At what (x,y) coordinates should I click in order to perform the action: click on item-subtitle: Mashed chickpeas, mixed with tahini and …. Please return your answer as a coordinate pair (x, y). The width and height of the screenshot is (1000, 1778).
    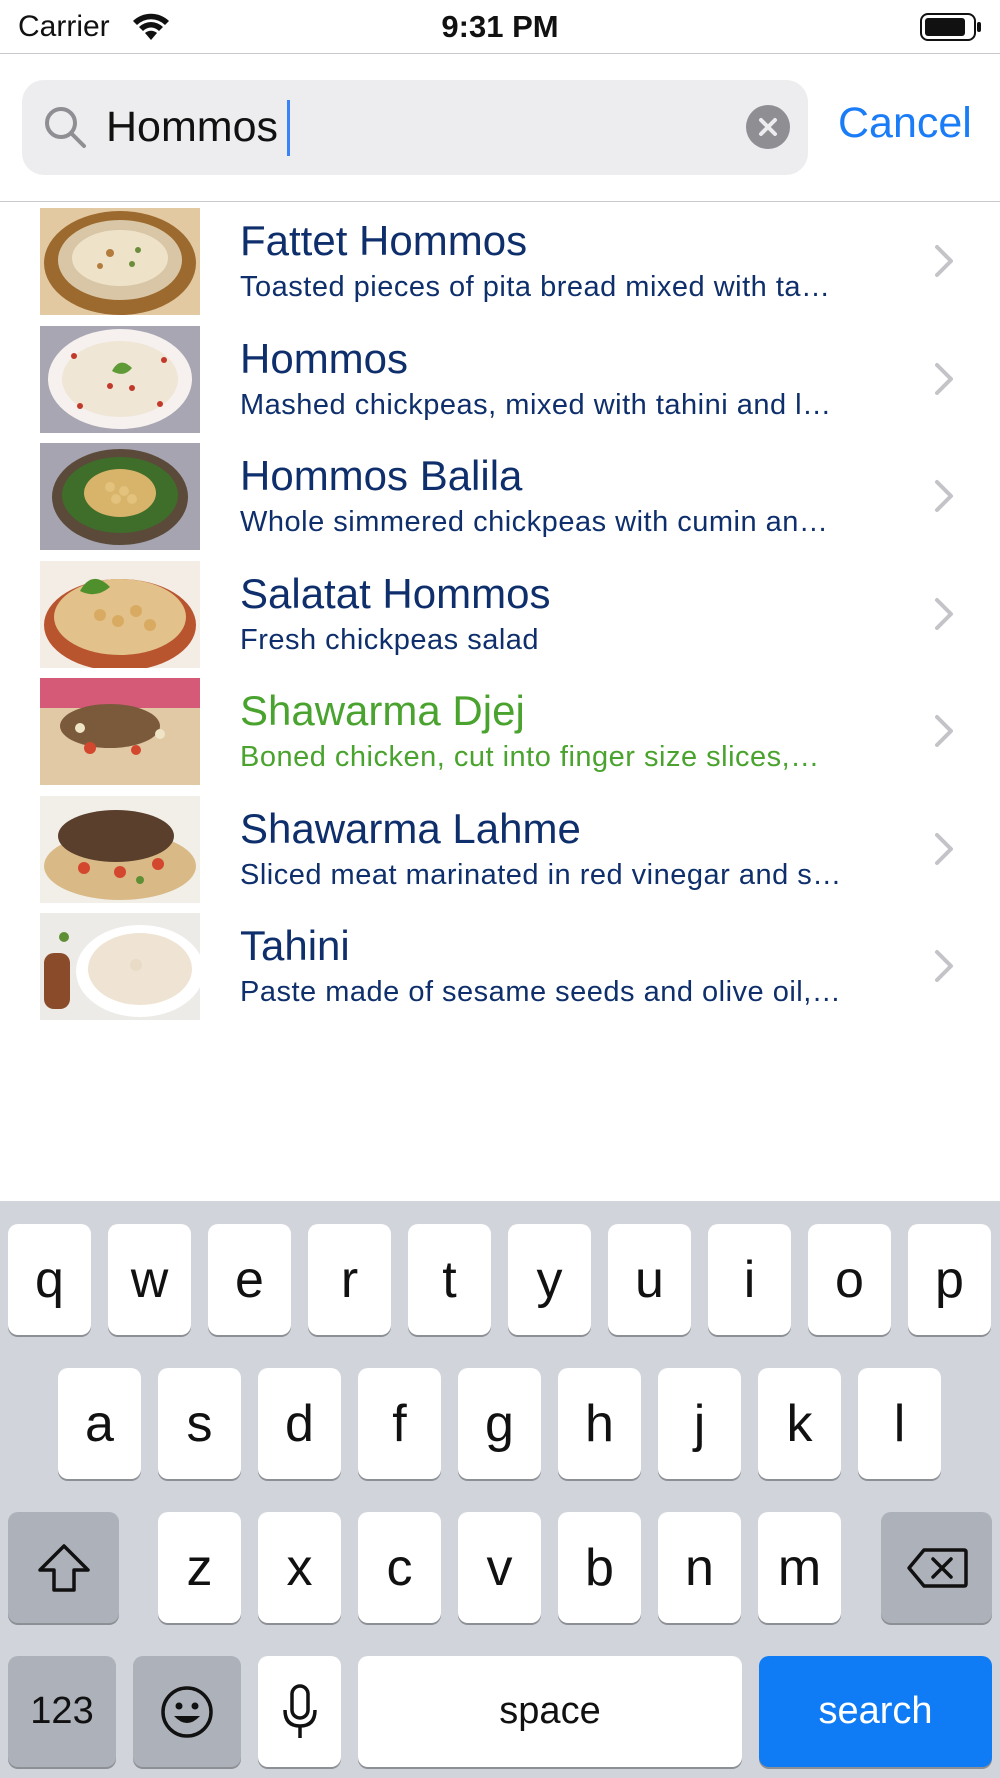
    Looking at the image, I should click on (536, 404).